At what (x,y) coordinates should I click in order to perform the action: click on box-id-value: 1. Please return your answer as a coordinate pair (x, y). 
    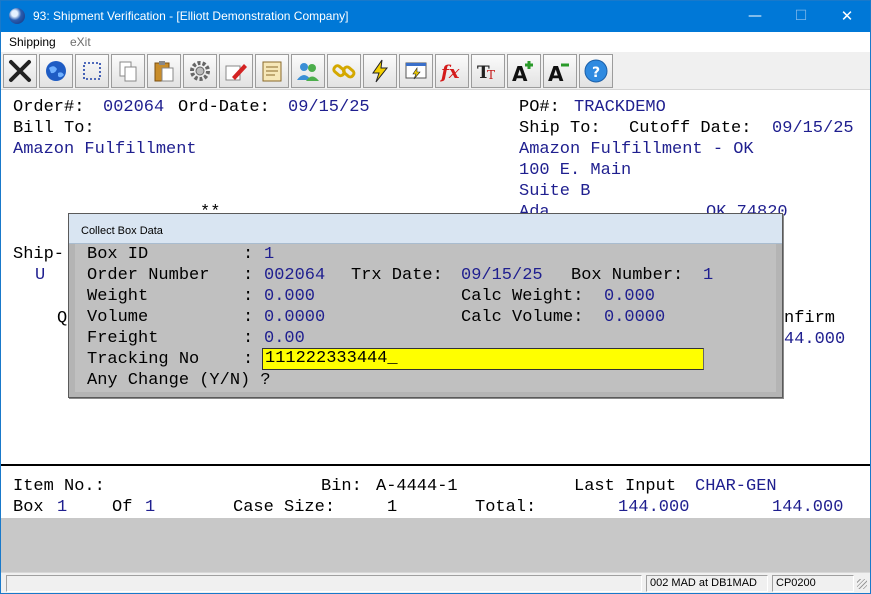
    Looking at the image, I should click on (269, 254).